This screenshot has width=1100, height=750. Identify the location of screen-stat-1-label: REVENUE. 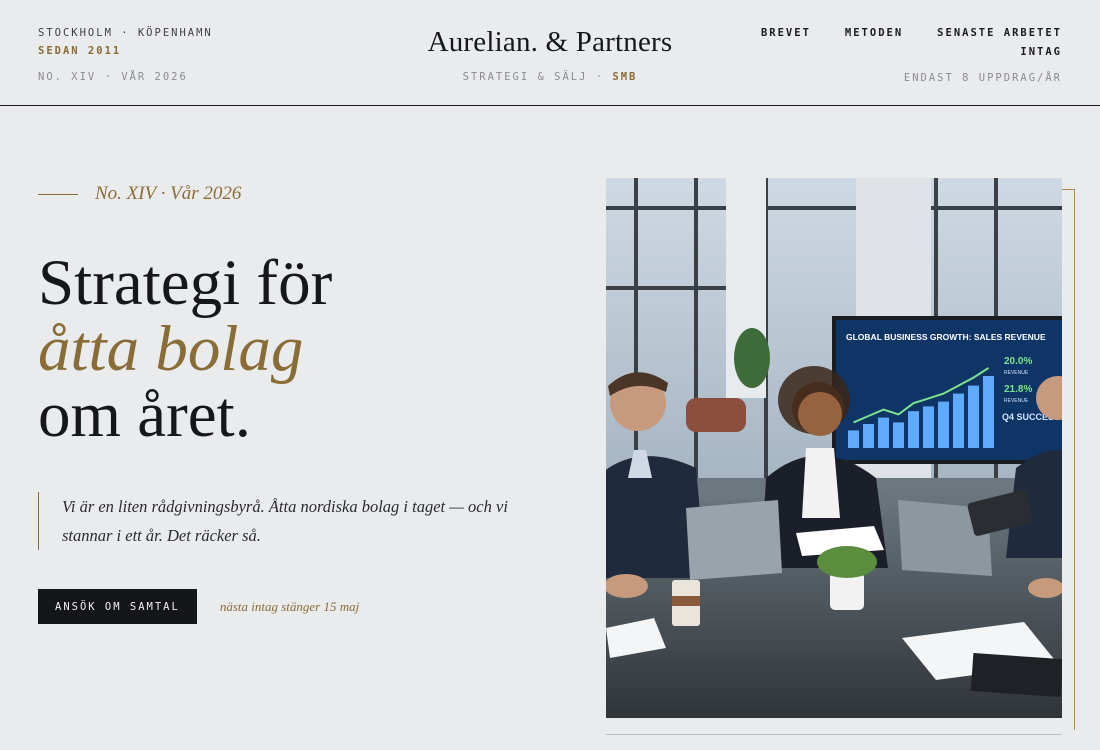
(1016, 373).